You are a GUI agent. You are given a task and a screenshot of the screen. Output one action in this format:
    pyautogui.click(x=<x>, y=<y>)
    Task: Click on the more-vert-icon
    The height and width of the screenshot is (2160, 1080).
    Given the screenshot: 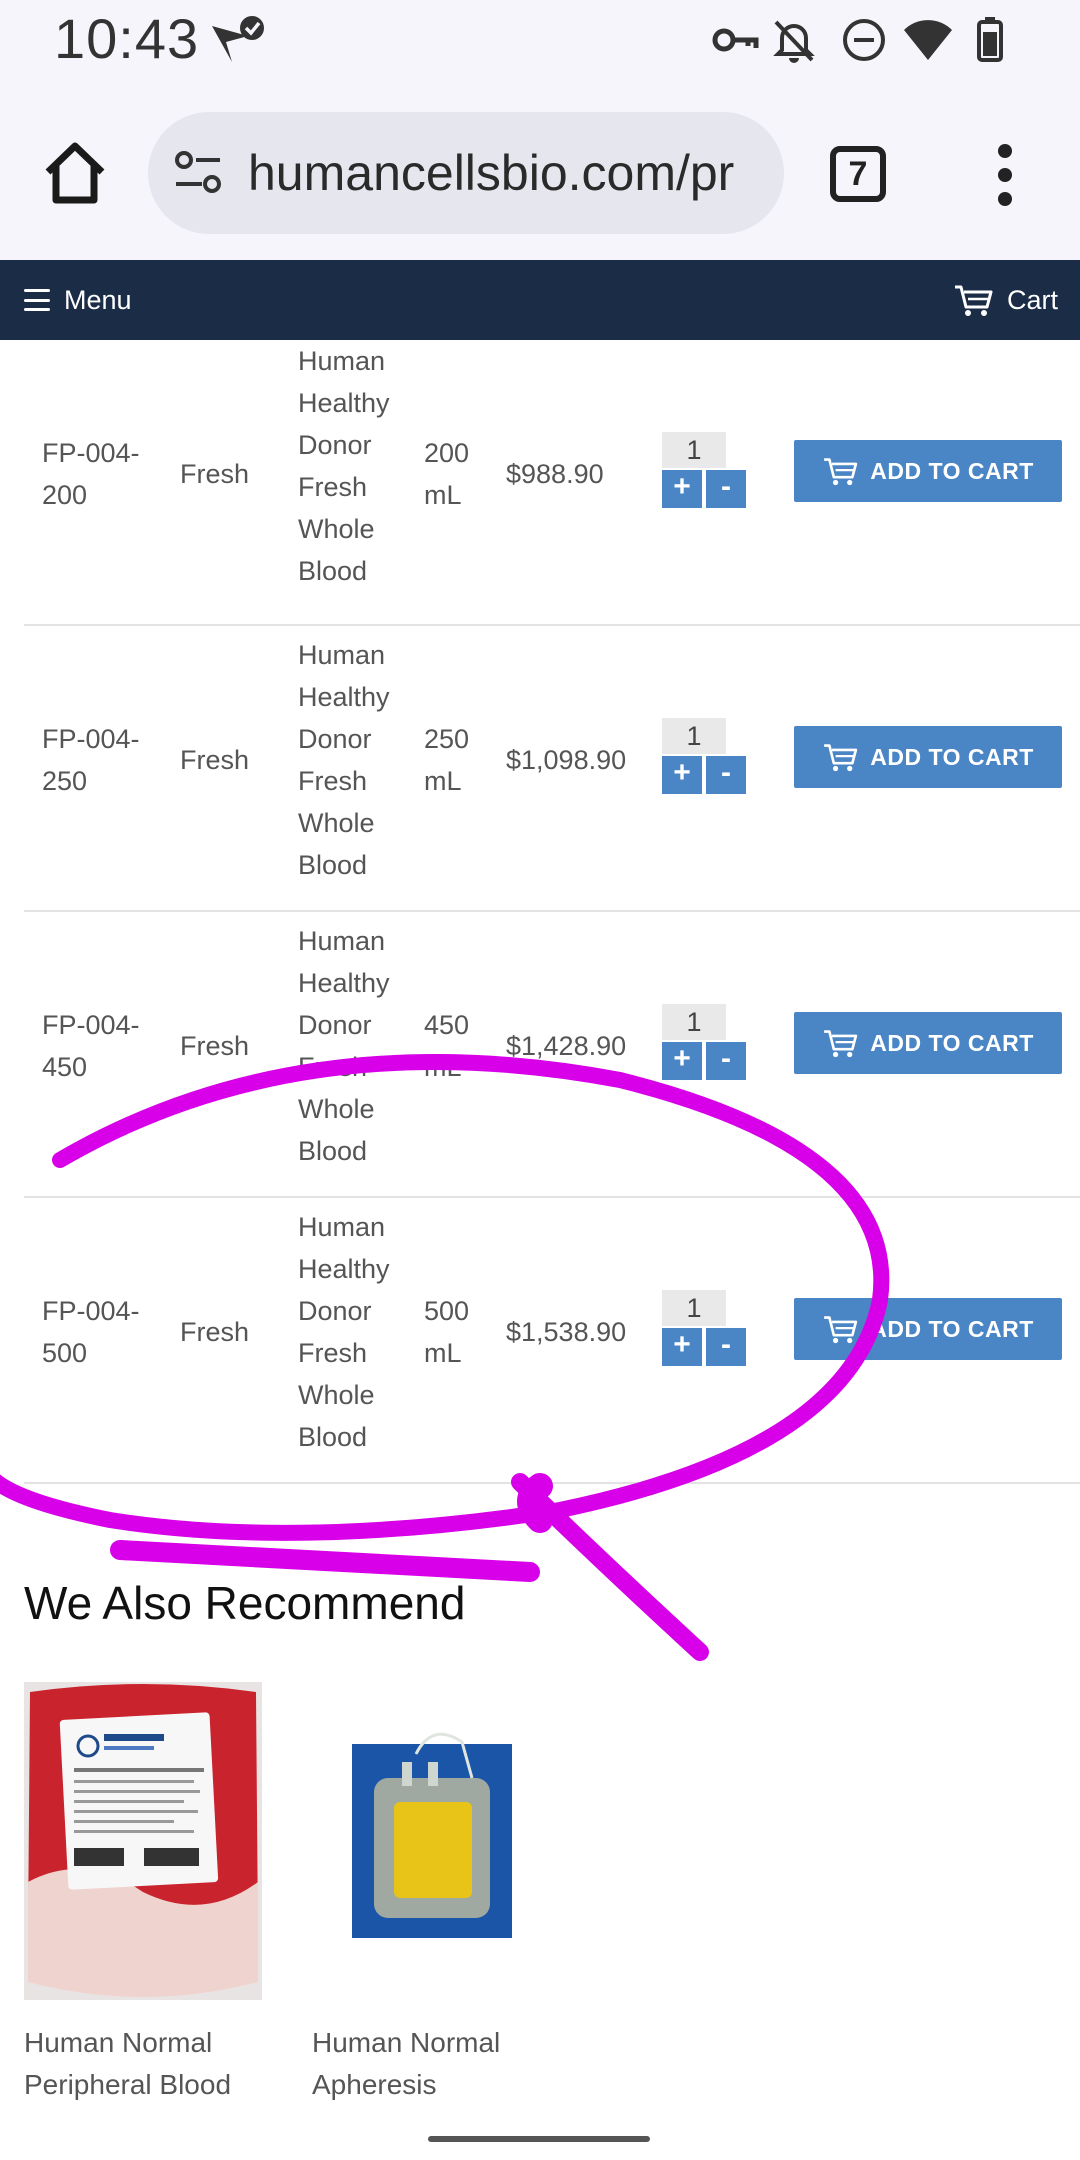 What is the action you would take?
    pyautogui.click(x=1005, y=176)
    